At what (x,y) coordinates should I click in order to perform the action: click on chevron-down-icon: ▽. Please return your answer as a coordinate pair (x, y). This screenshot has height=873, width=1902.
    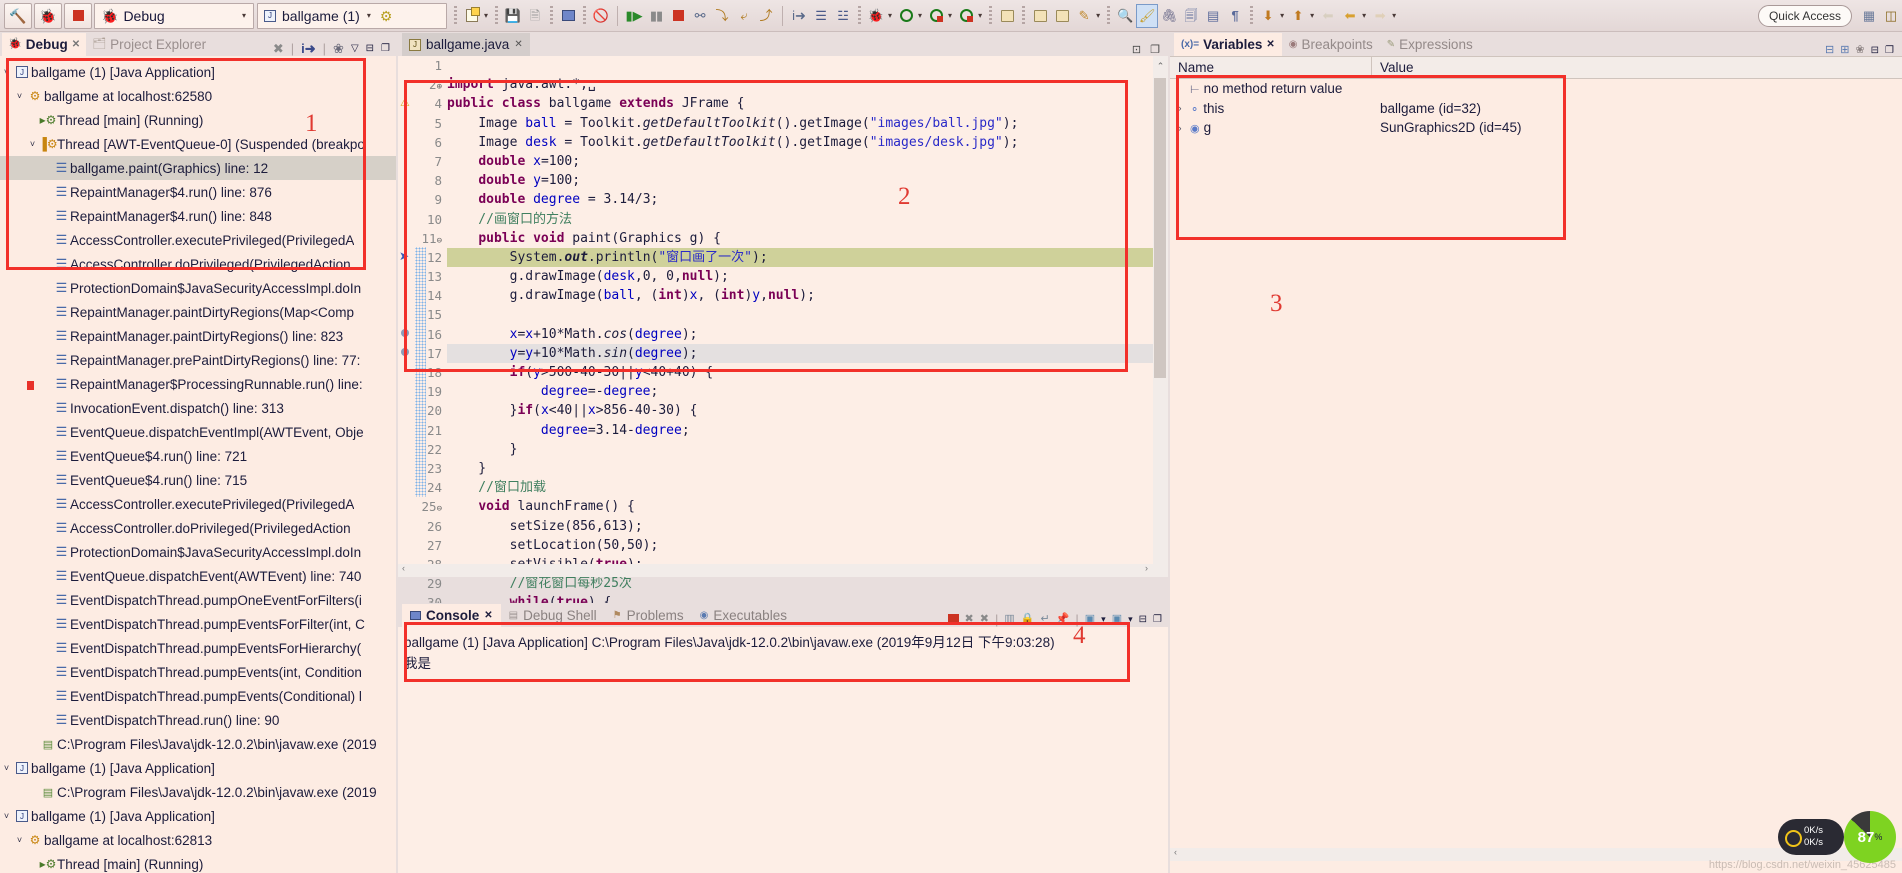
    Looking at the image, I should click on (355, 48).